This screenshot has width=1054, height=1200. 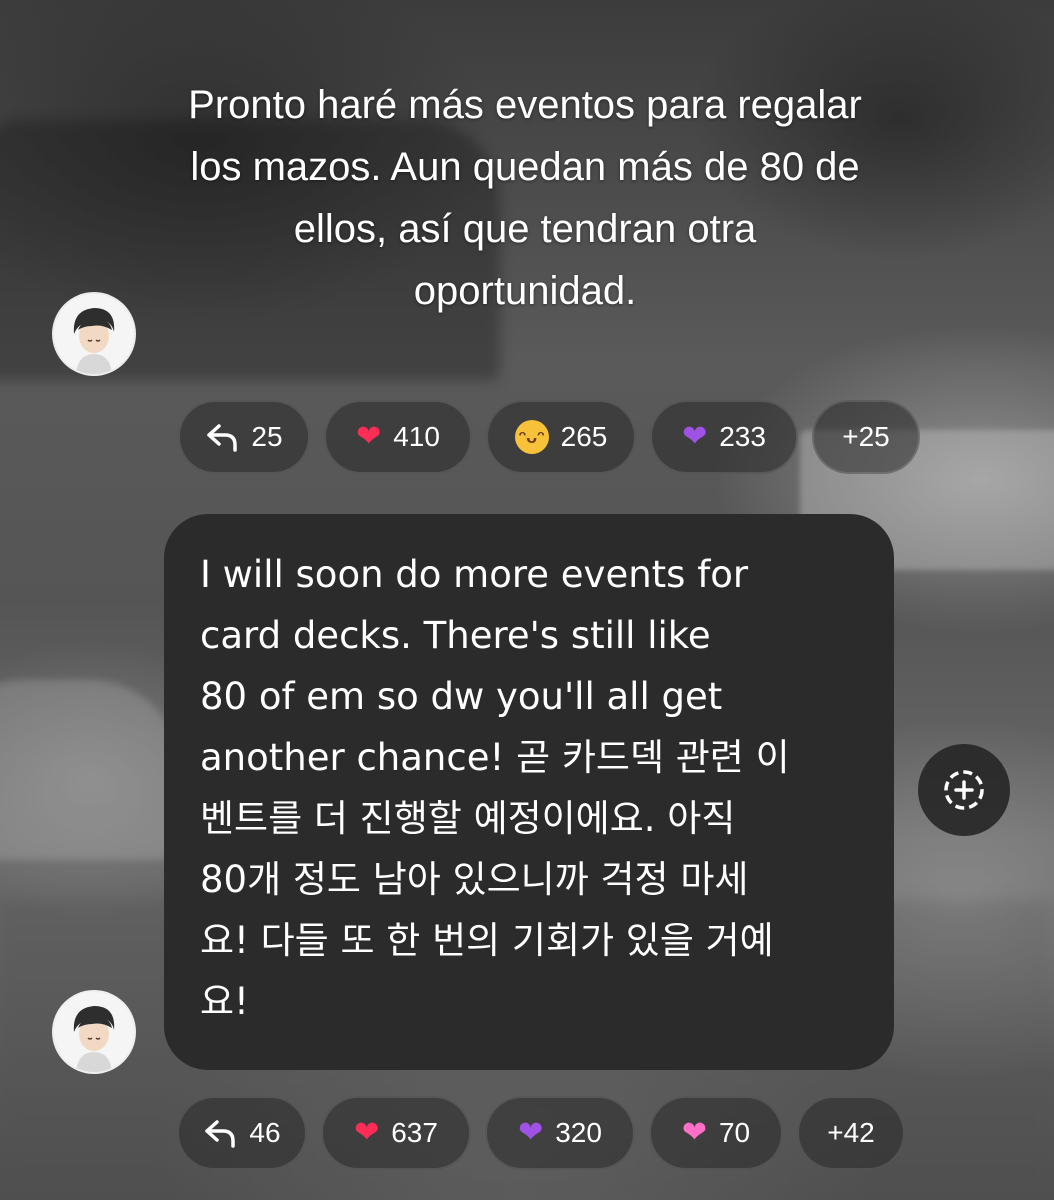 I want to click on more-reactions-button: +42, so click(x=851, y=1133).